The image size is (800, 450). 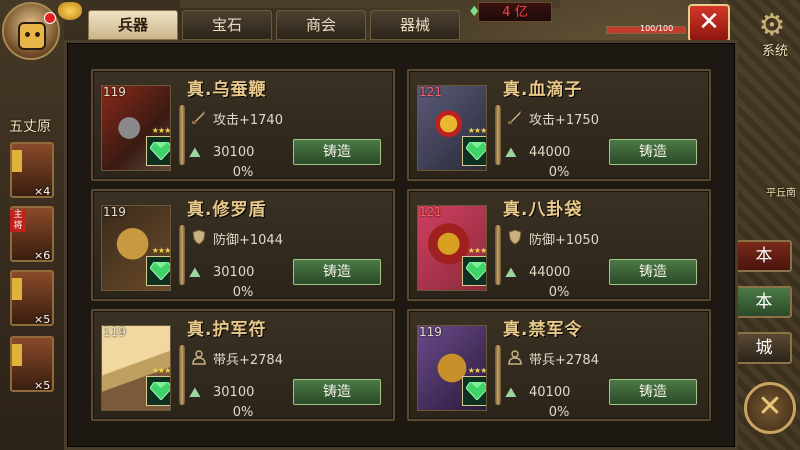 What do you see at coordinates (775, 49) in the screenshot?
I see `system-label: 系统` at bounding box center [775, 49].